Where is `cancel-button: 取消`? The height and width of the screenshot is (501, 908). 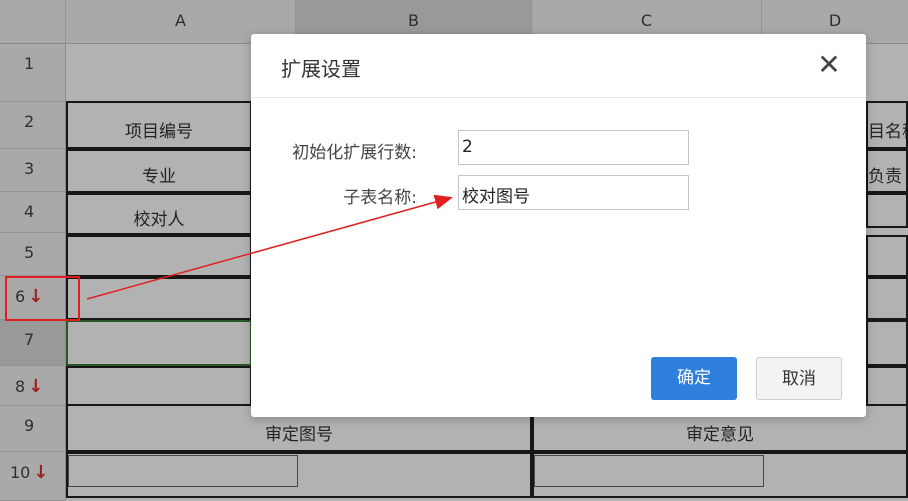
cancel-button: 取消 is located at coordinates (799, 378).